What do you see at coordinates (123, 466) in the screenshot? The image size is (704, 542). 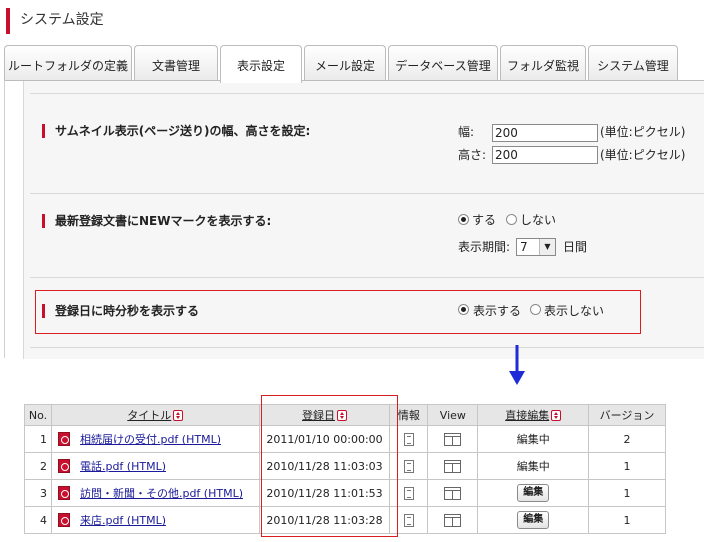 I see `document-link: 電話.pdf (HTML)` at bounding box center [123, 466].